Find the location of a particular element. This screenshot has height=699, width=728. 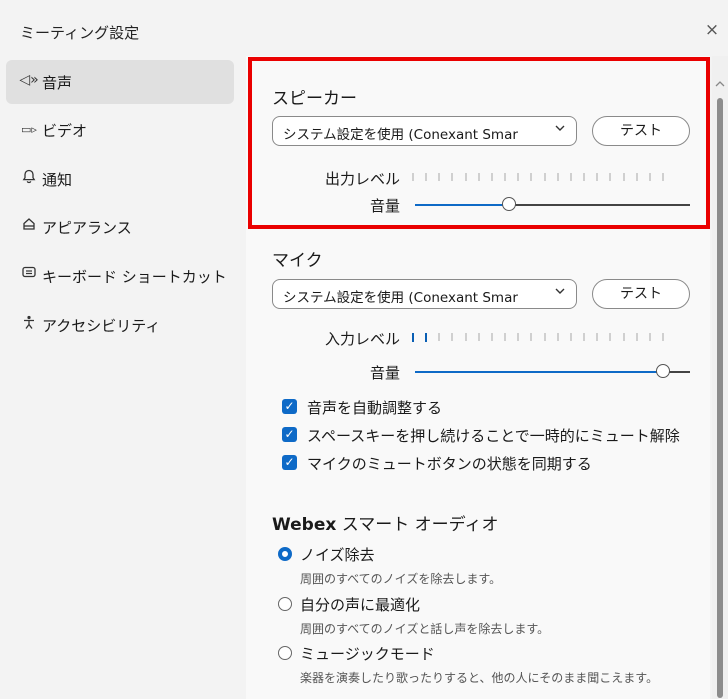

mic-test-button: テスト is located at coordinates (641, 294).